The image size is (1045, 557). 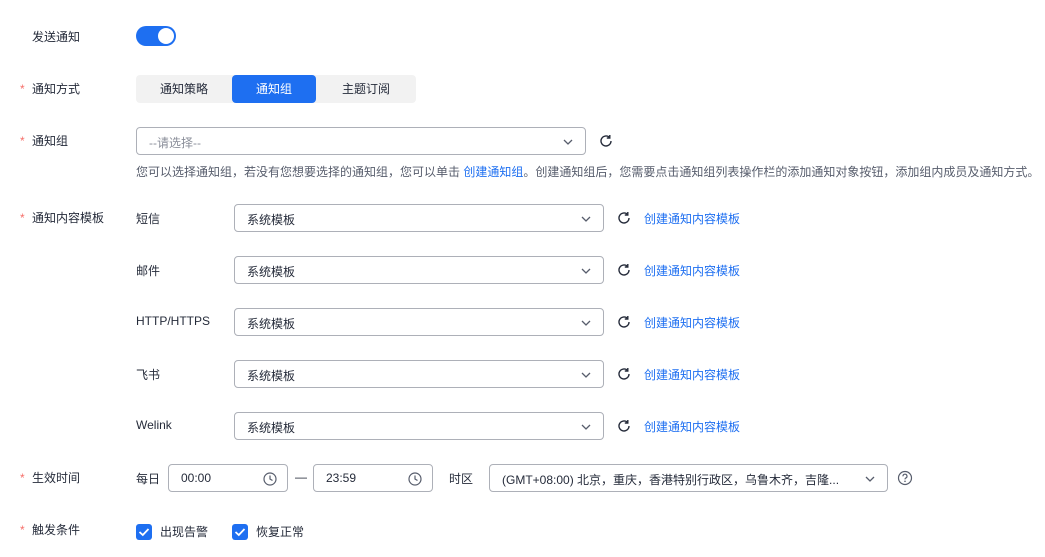 I want to click on switch-knob, so click(x=166, y=36).